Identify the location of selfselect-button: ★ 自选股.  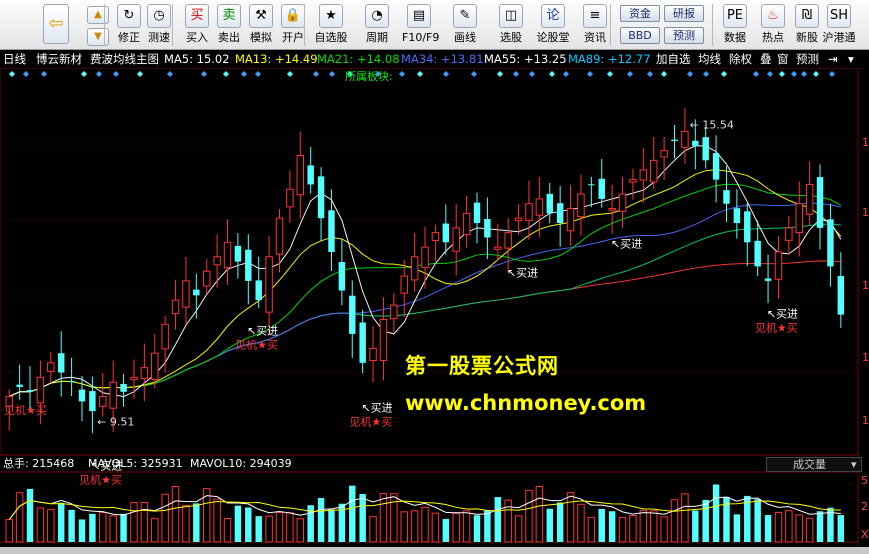
(331, 25).